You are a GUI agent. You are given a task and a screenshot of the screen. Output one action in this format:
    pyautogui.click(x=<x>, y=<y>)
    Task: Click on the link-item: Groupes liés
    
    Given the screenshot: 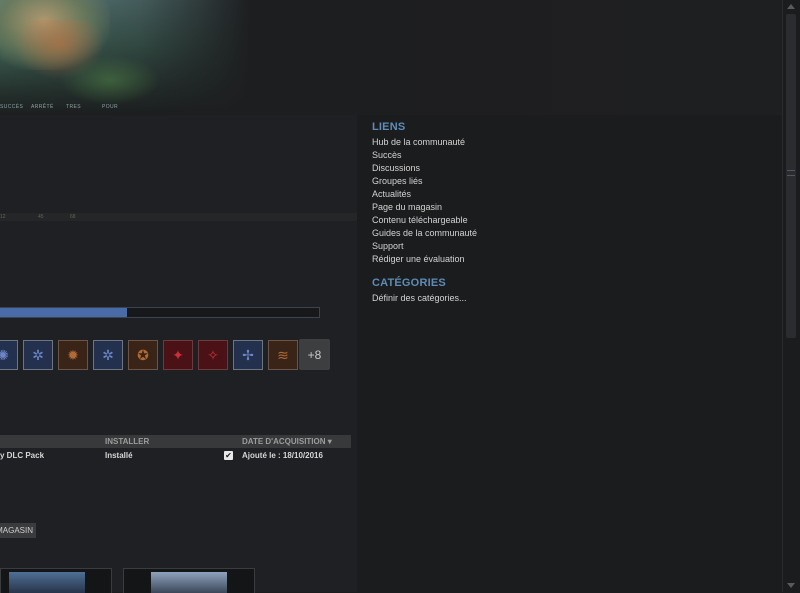 What is the action you would take?
    pyautogui.click(x=424, y=181)
    